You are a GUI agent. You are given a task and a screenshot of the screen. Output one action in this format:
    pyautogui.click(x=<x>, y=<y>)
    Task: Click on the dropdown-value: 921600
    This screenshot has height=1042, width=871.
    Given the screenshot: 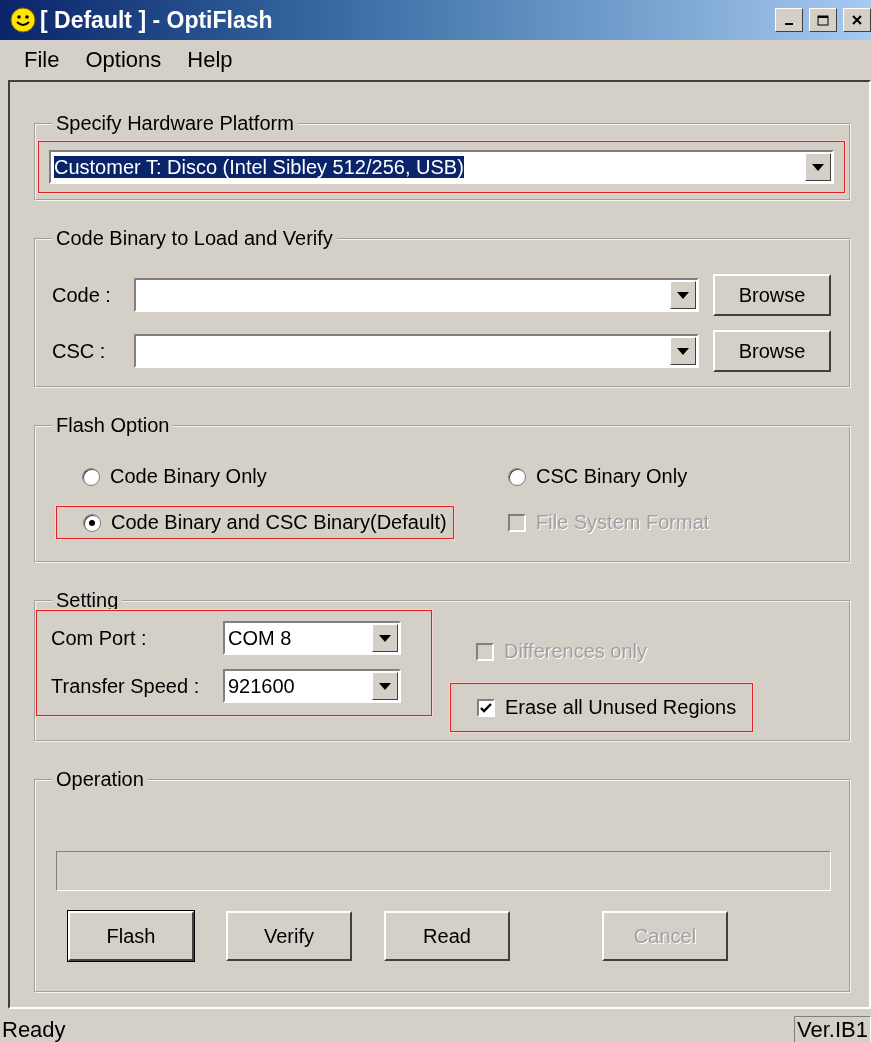 What is the action you would take?
    pyautogui.click(x=262, y=686)
    